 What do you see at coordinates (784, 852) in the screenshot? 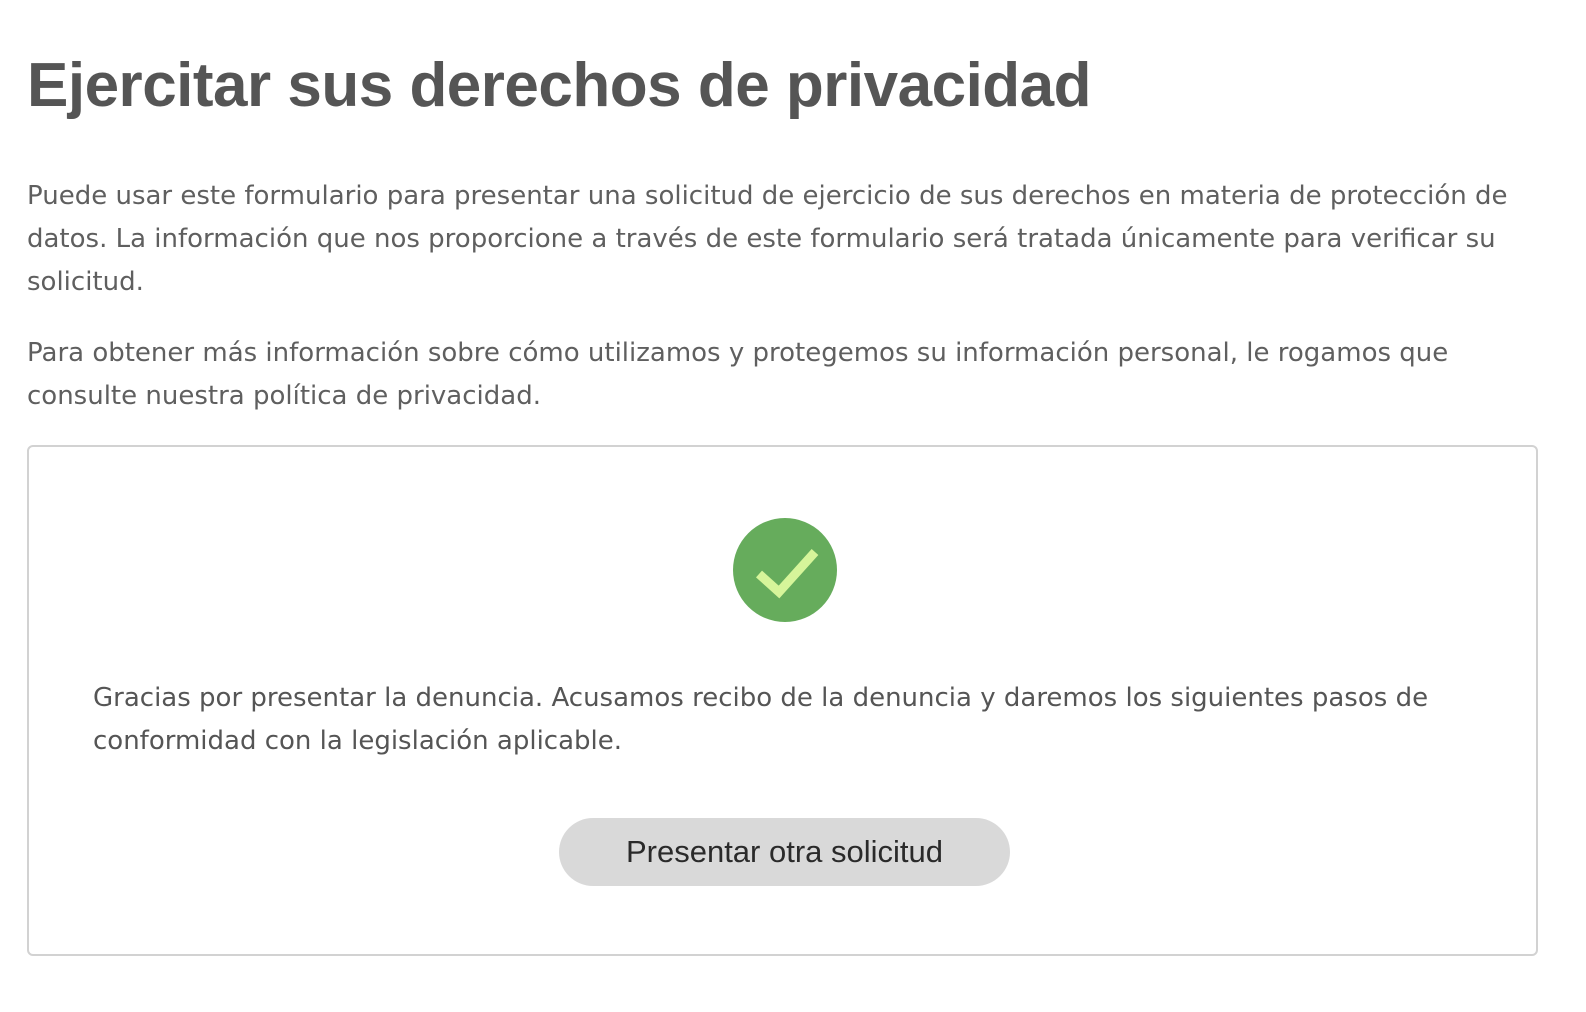
I see `submit-another-request-button: Presentar otra solicitud` at bounding box center [784, 852].